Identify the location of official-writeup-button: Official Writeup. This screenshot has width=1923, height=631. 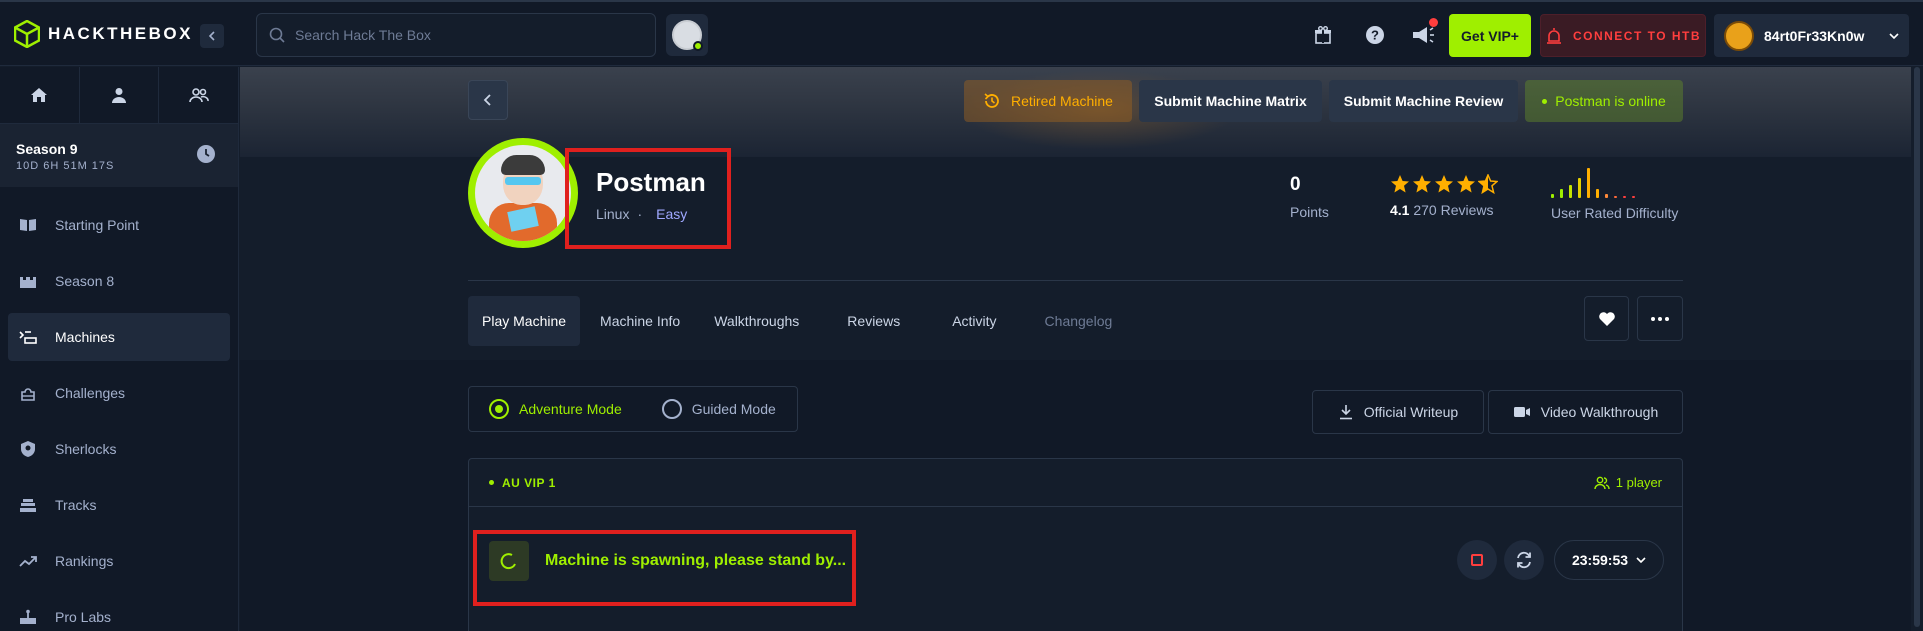
(1398, 412).